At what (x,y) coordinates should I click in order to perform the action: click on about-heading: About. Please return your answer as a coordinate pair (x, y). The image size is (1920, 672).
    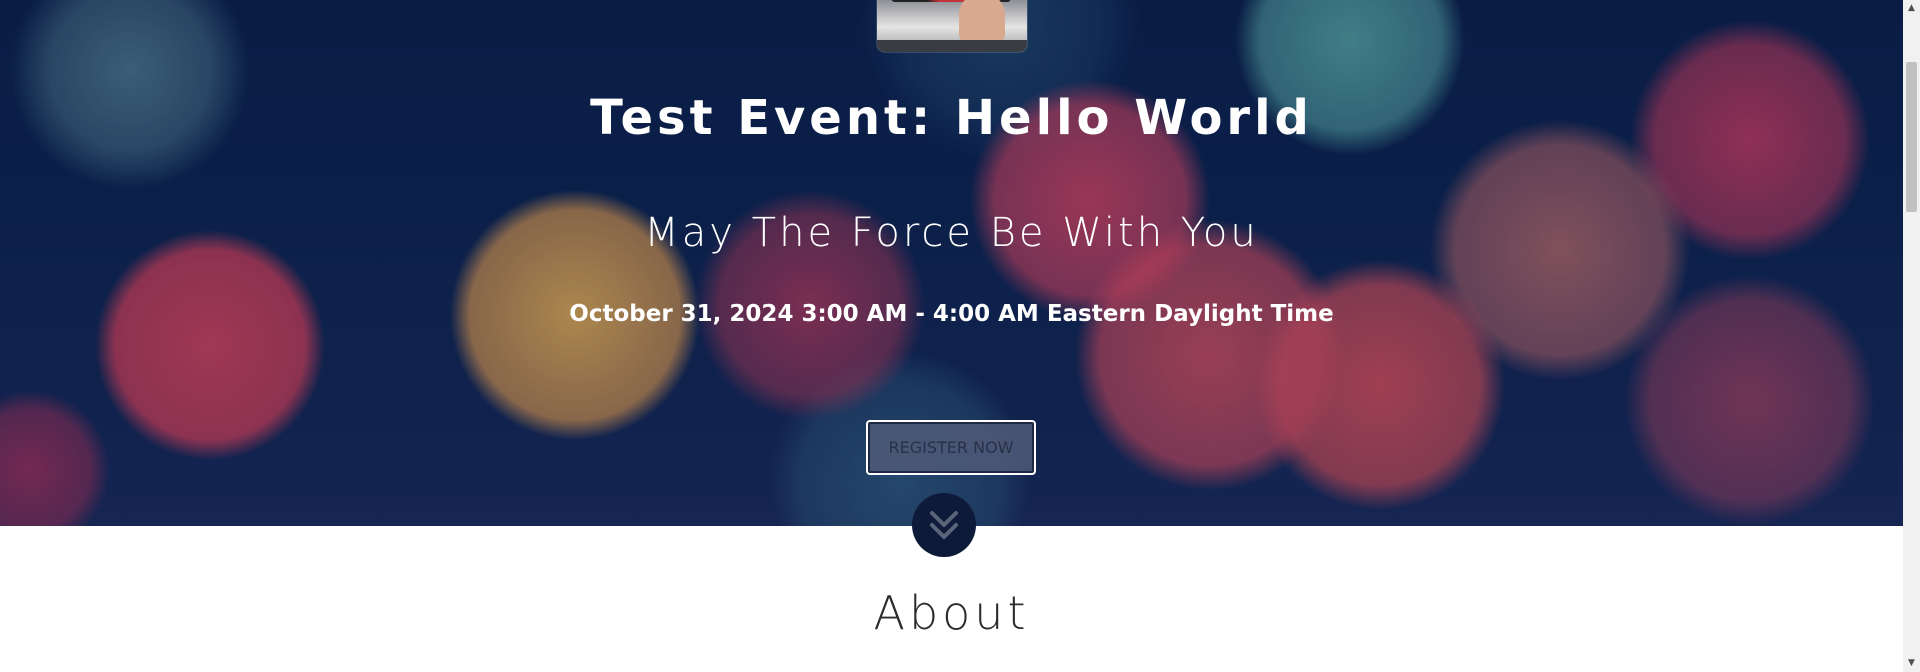
    Looking at the image, I should click on (951, 613).